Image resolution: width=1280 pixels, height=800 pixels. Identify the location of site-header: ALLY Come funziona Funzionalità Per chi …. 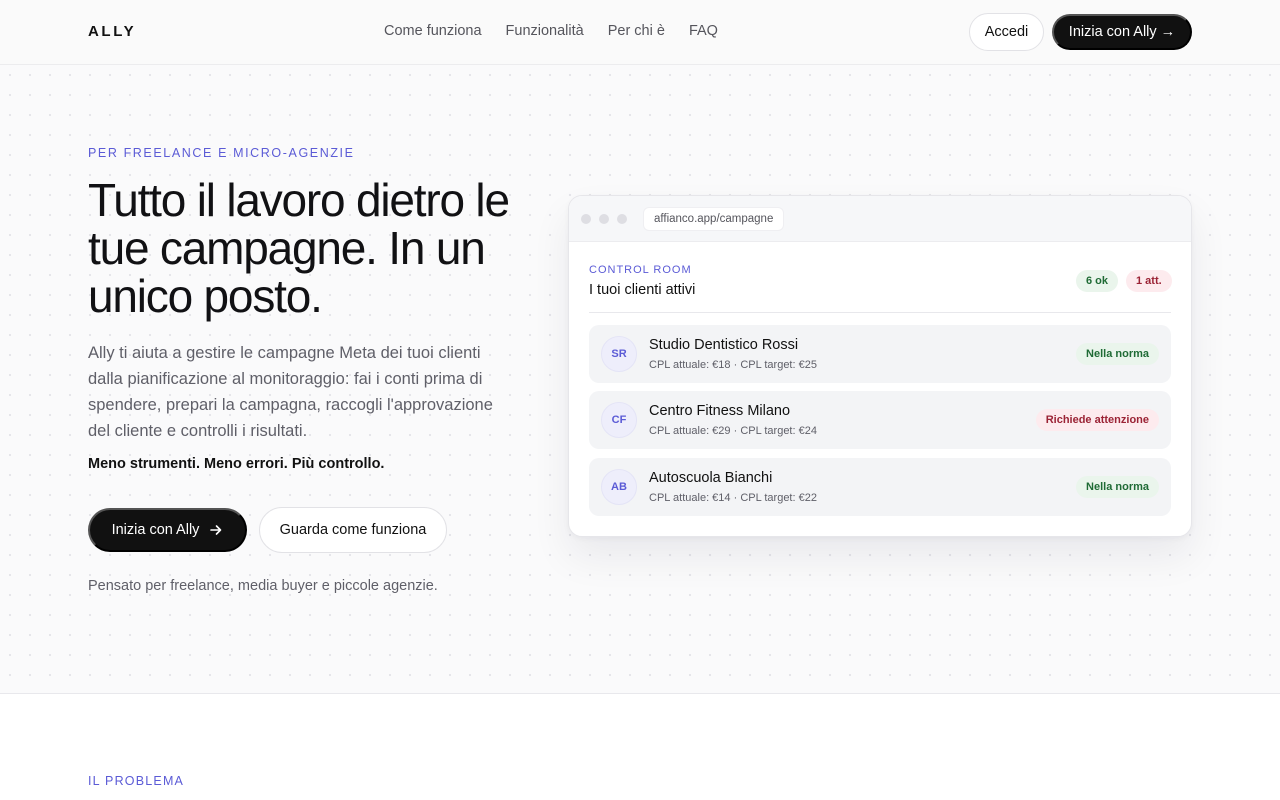
(640, 32).